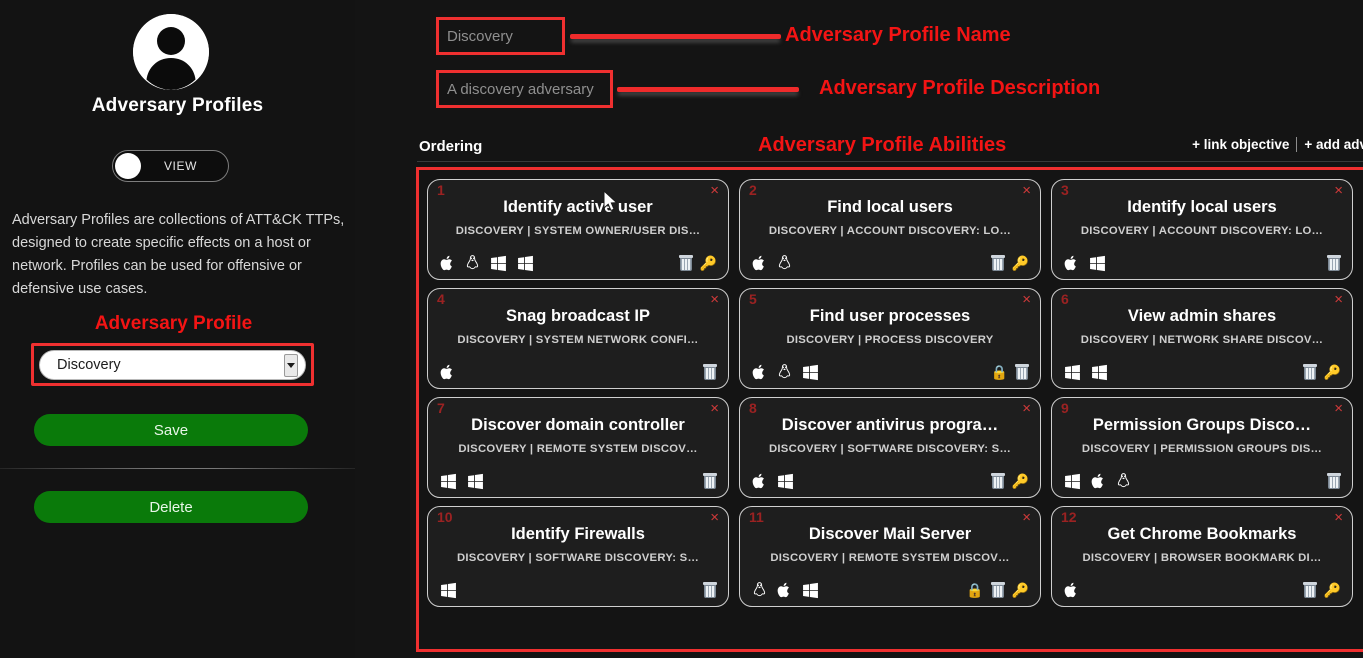 The image size is (1363, 658). What do you see at coordinates (128, 166) in the screenshot?
I see `toggle-knob` at bounding box center [128, 166].